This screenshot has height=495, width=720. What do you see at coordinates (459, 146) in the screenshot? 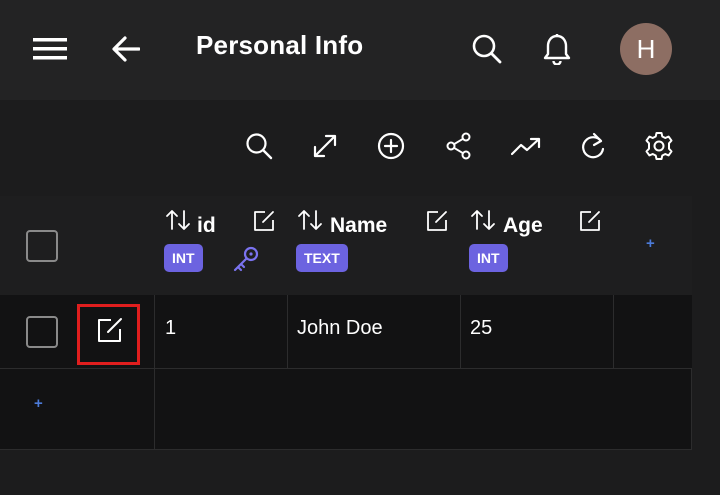
I see `share-icon` at bounding box center [459, 146].